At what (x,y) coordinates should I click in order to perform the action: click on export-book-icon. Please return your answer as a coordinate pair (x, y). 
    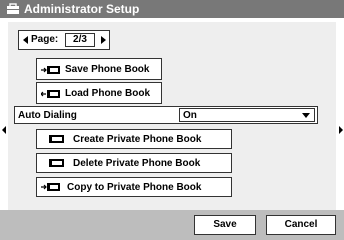
    Looking at the image, I should click on (50, 70).